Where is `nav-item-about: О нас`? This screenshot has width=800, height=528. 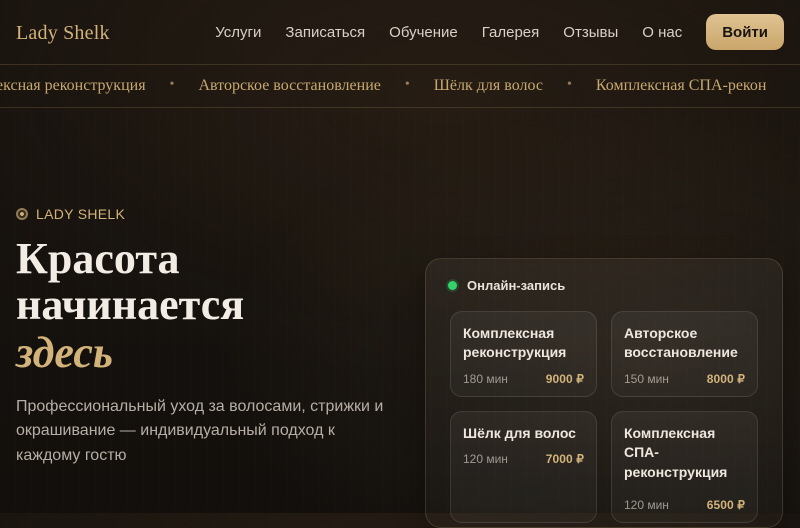 nav-item-about: О нас is located at coordinates (662, 32).